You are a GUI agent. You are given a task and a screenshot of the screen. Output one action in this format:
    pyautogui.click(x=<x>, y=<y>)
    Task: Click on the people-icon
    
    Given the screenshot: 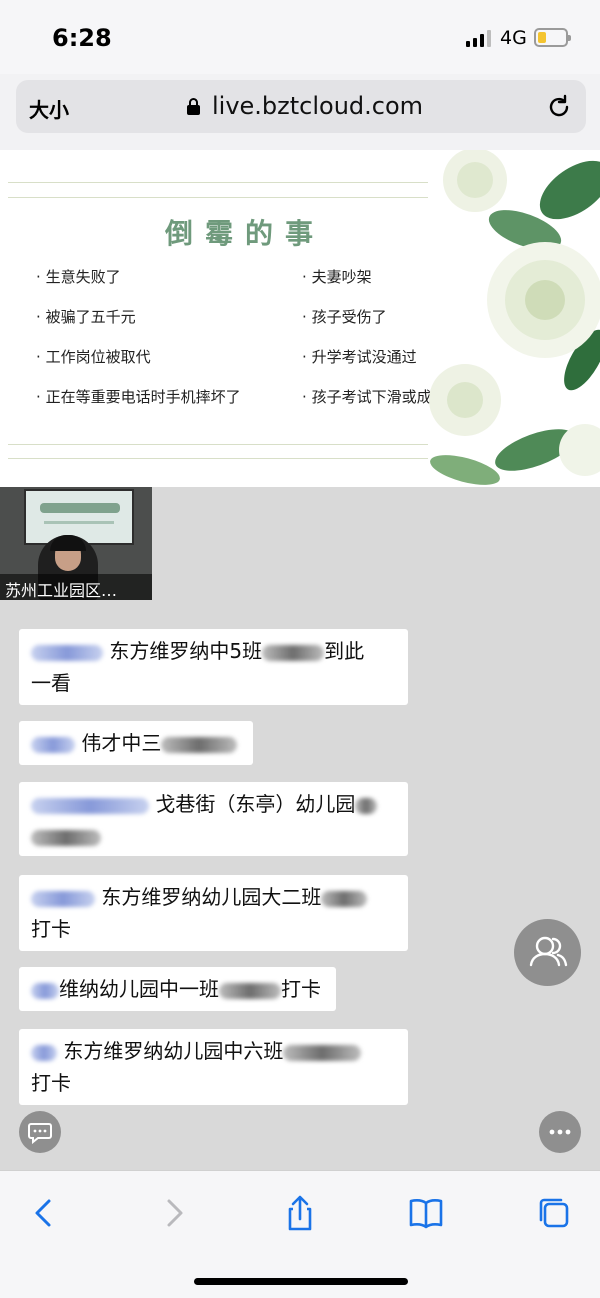 What is the action you would take?
    pyautogui.click(x=548, y=951)
    